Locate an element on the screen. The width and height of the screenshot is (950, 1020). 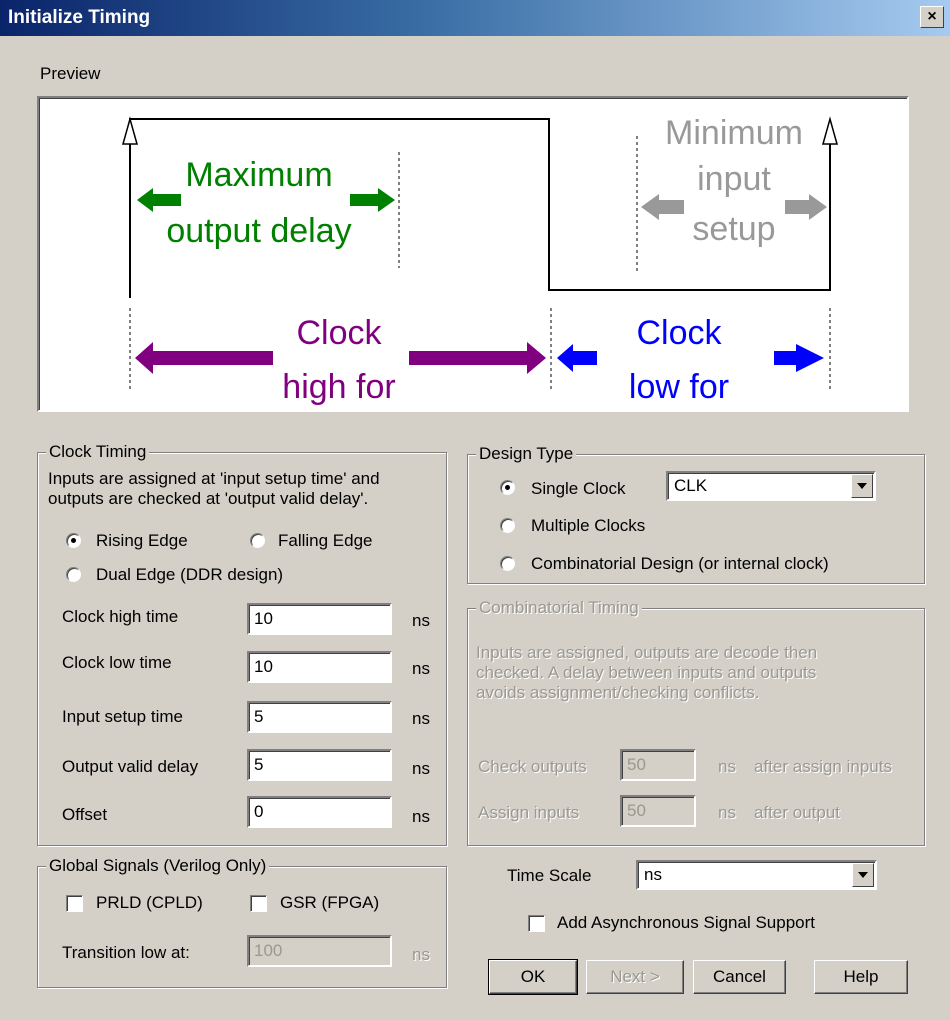
offset-label: Offset is located at coordinates (85, 814).